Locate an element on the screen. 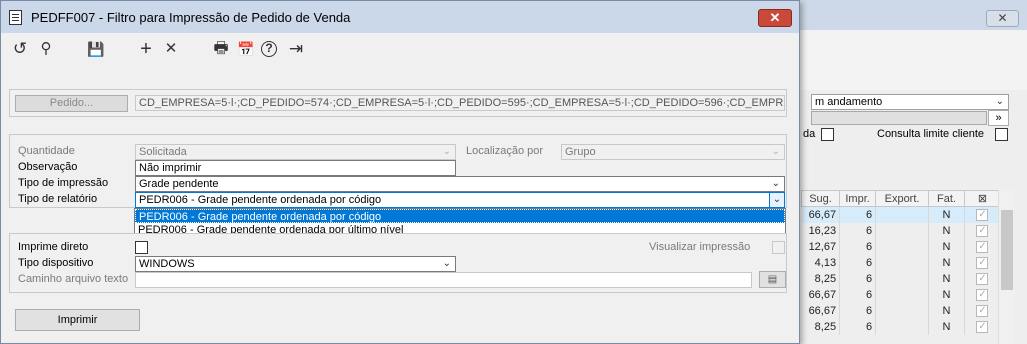  exit-icon: ⇥ is located at coordinates (296, 49).